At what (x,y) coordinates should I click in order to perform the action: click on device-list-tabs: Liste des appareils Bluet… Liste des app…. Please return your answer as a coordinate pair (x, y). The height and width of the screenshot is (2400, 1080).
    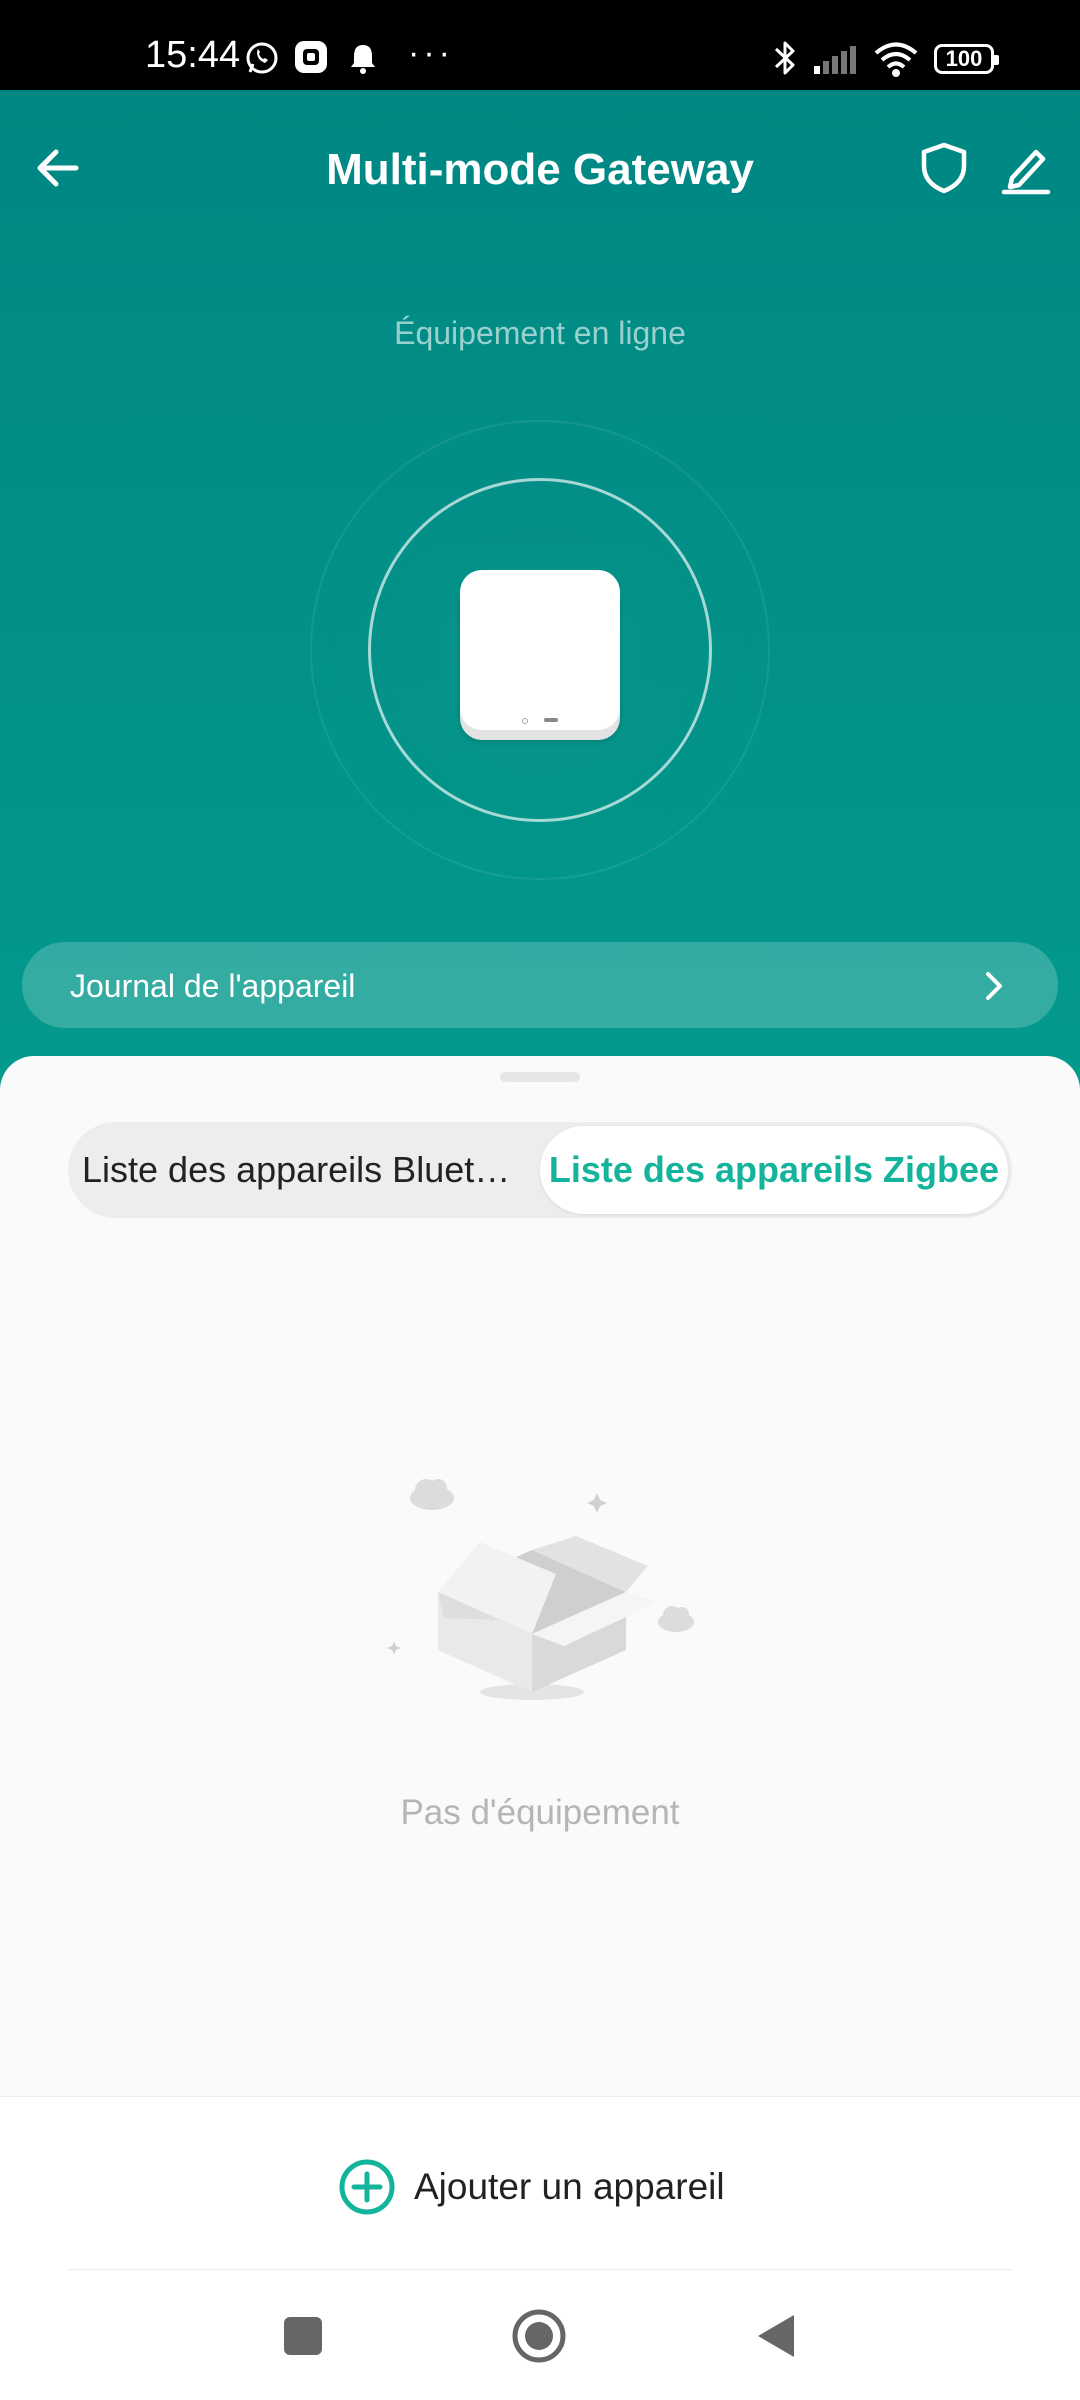
    Looking at the image, I should click on (540, 1170).